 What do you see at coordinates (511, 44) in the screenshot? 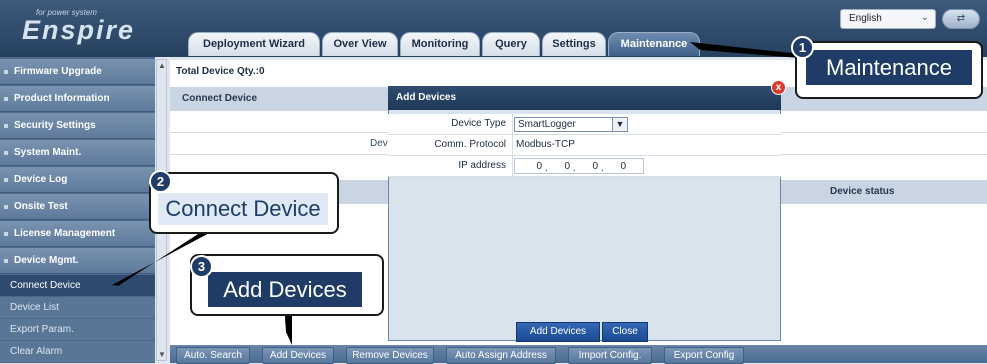
I see `tab-query: Query` at bounding box center [511, 44].